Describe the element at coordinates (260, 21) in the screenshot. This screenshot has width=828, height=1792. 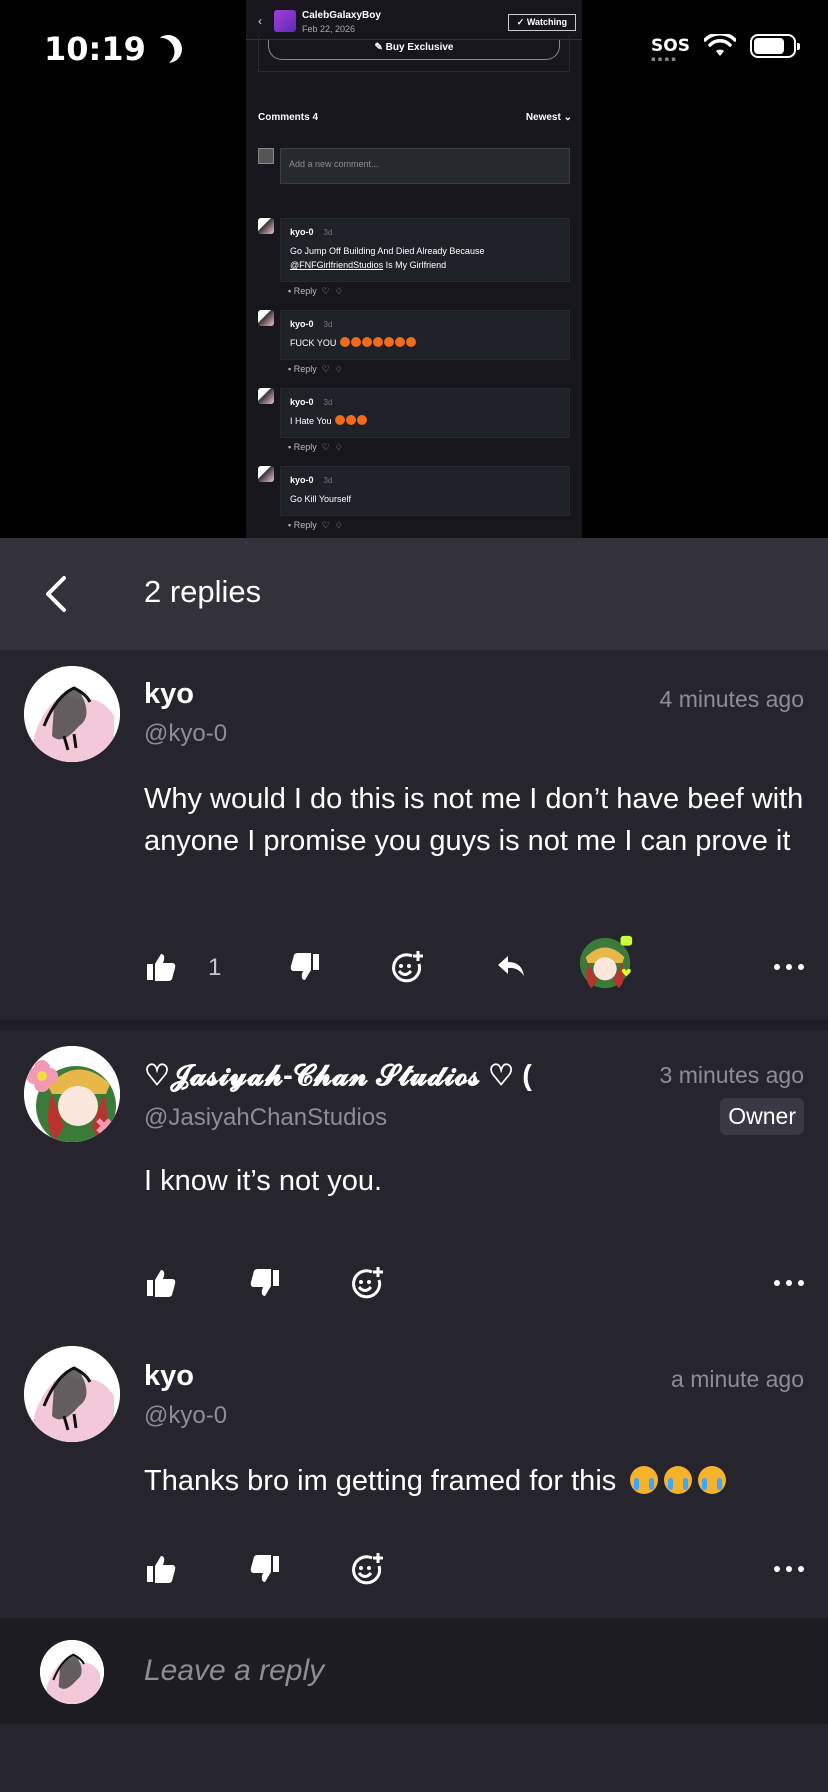
I see `chevron-left-icon: ‹` at that location.